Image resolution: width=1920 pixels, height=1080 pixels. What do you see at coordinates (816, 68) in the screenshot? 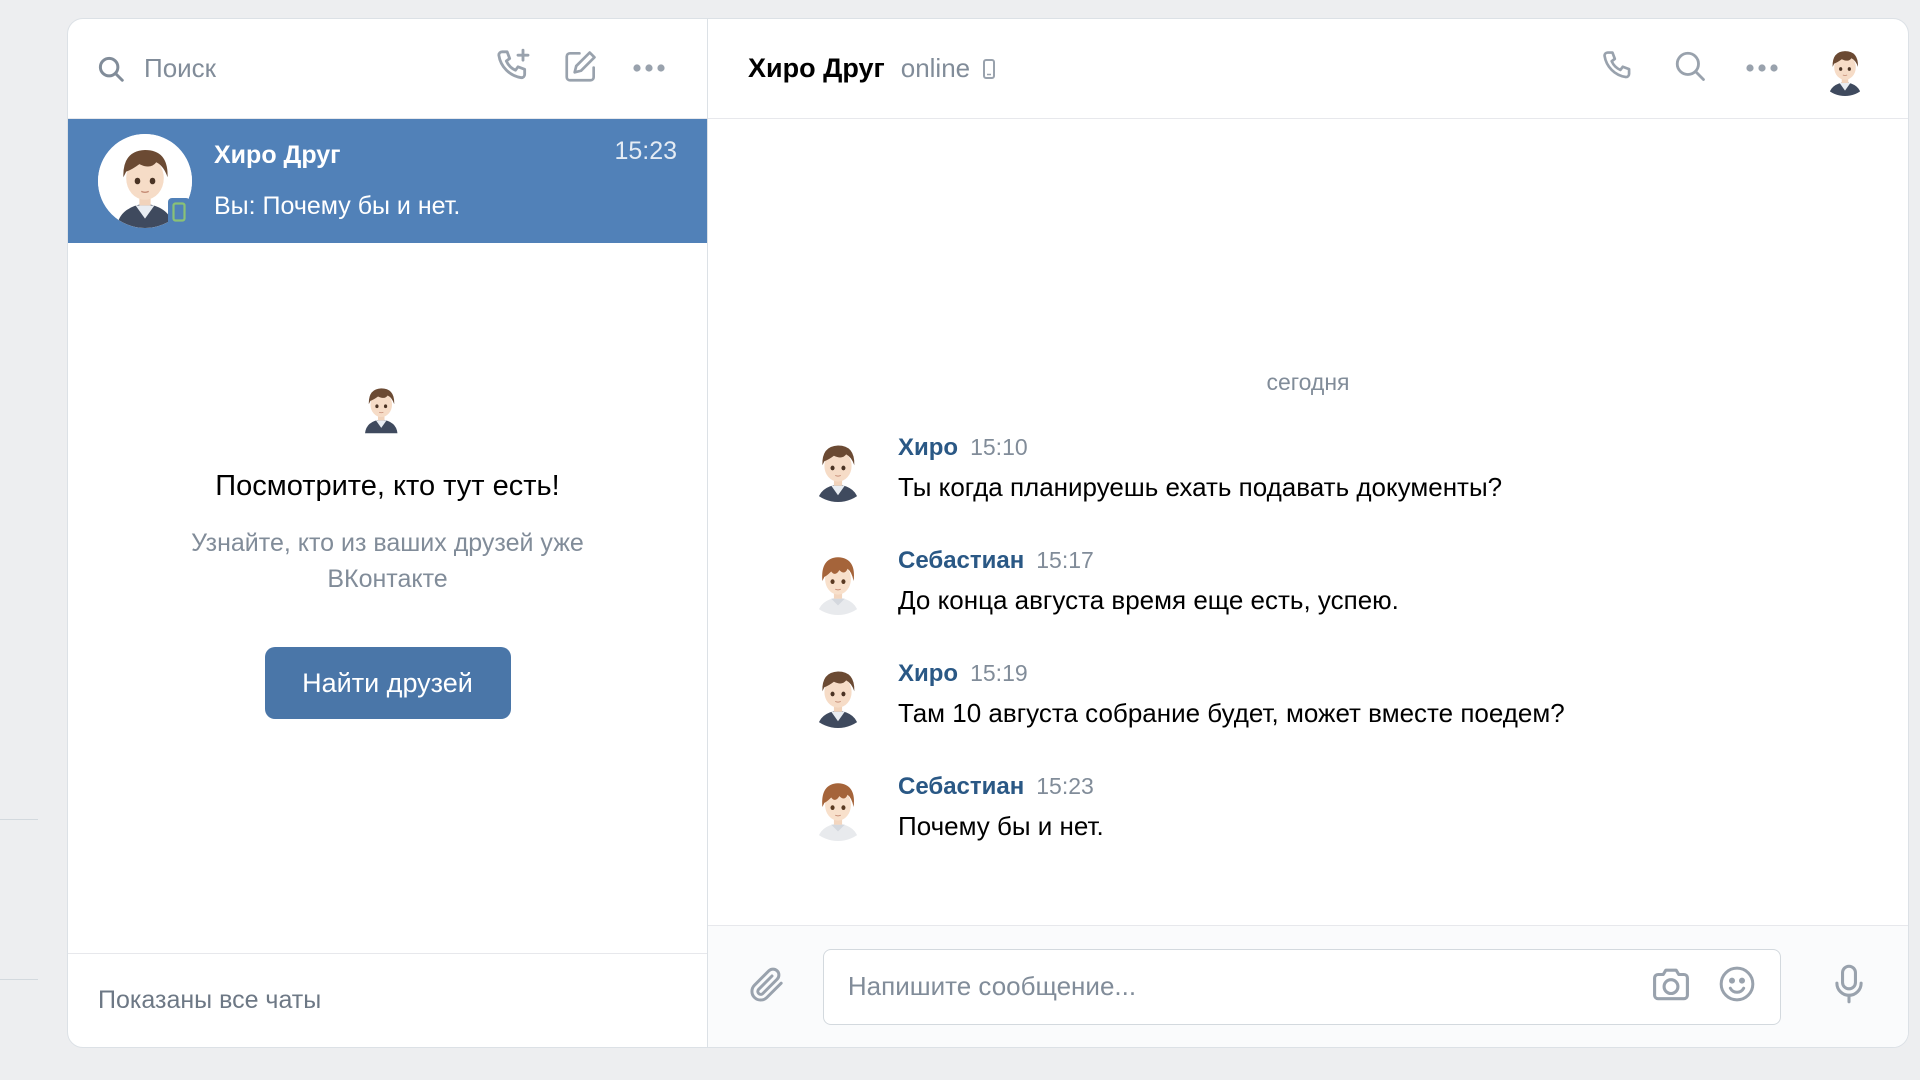
I see `conversation-title: Хиро Друг` at bounding box center [816, 68].